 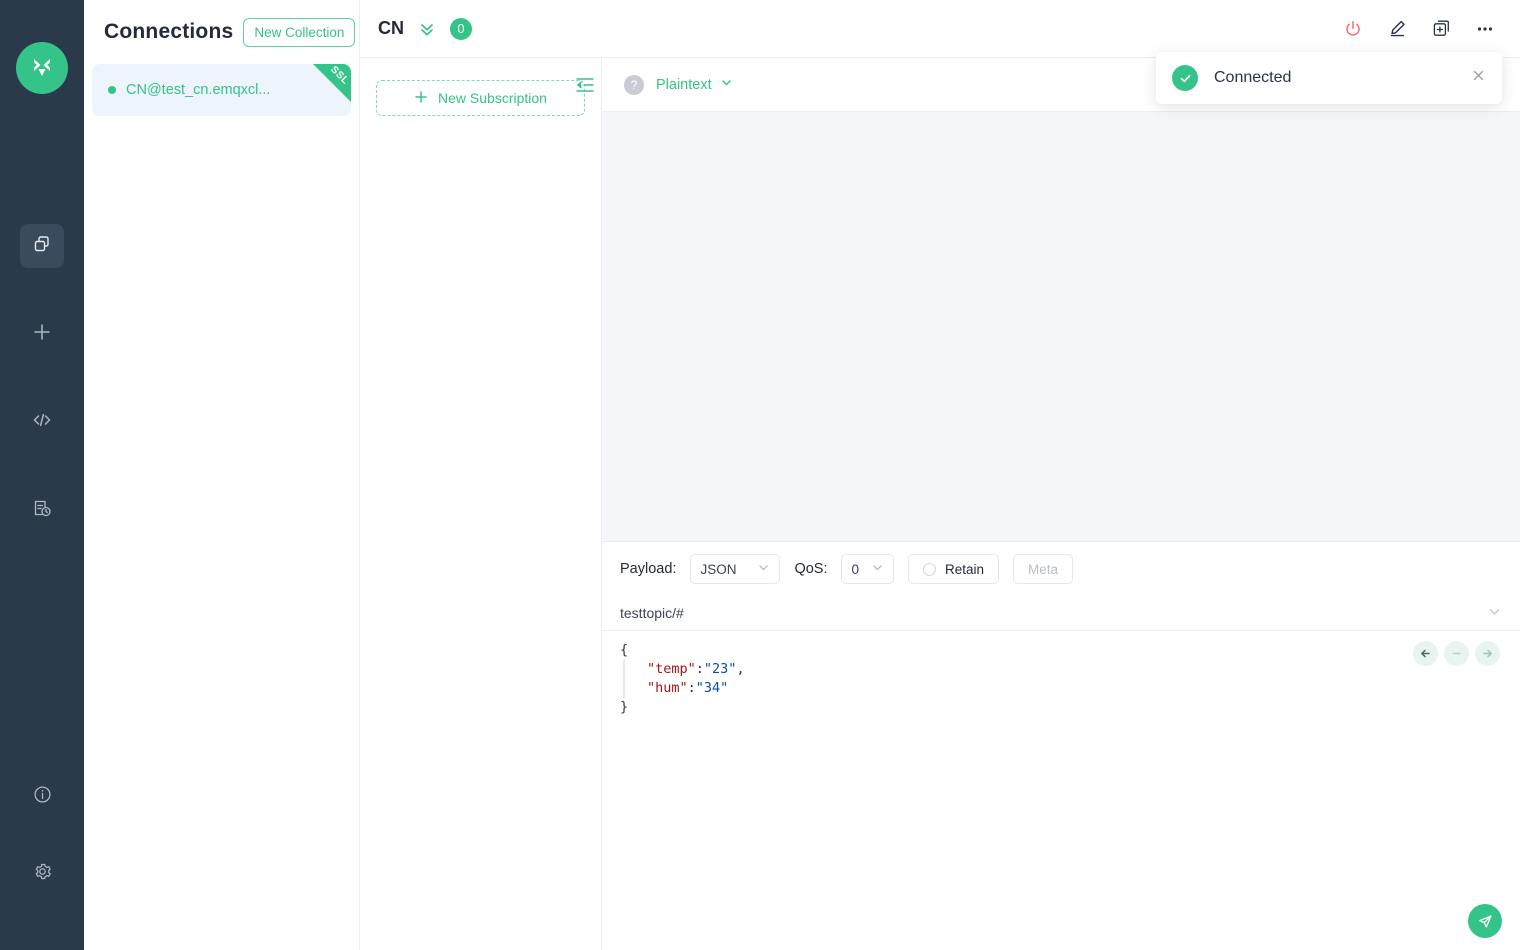 I want to click on history-prev-button, so click(x=1425, y=653).